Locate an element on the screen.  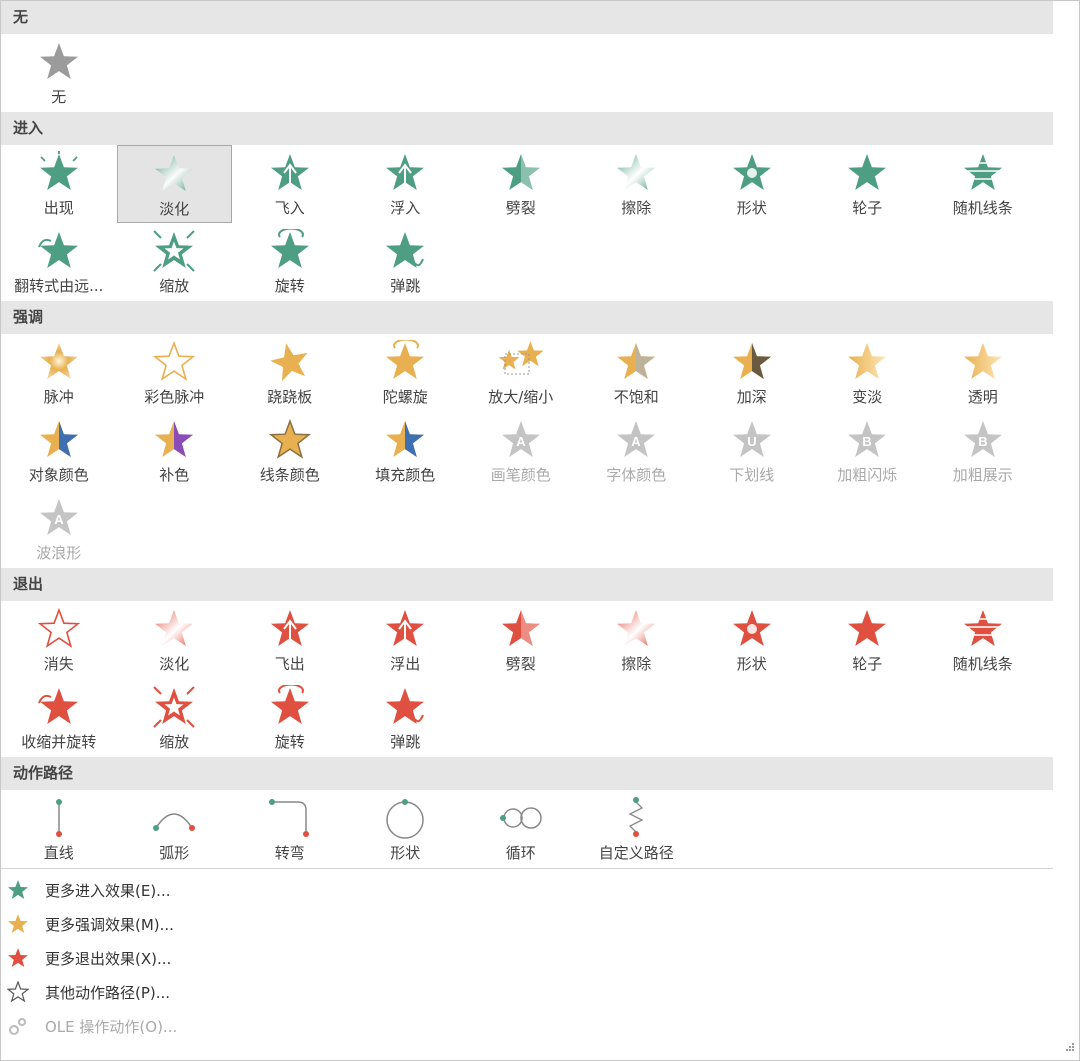
effect-exit-9: 收缩并旋转 is located at coordinates (59, 718).